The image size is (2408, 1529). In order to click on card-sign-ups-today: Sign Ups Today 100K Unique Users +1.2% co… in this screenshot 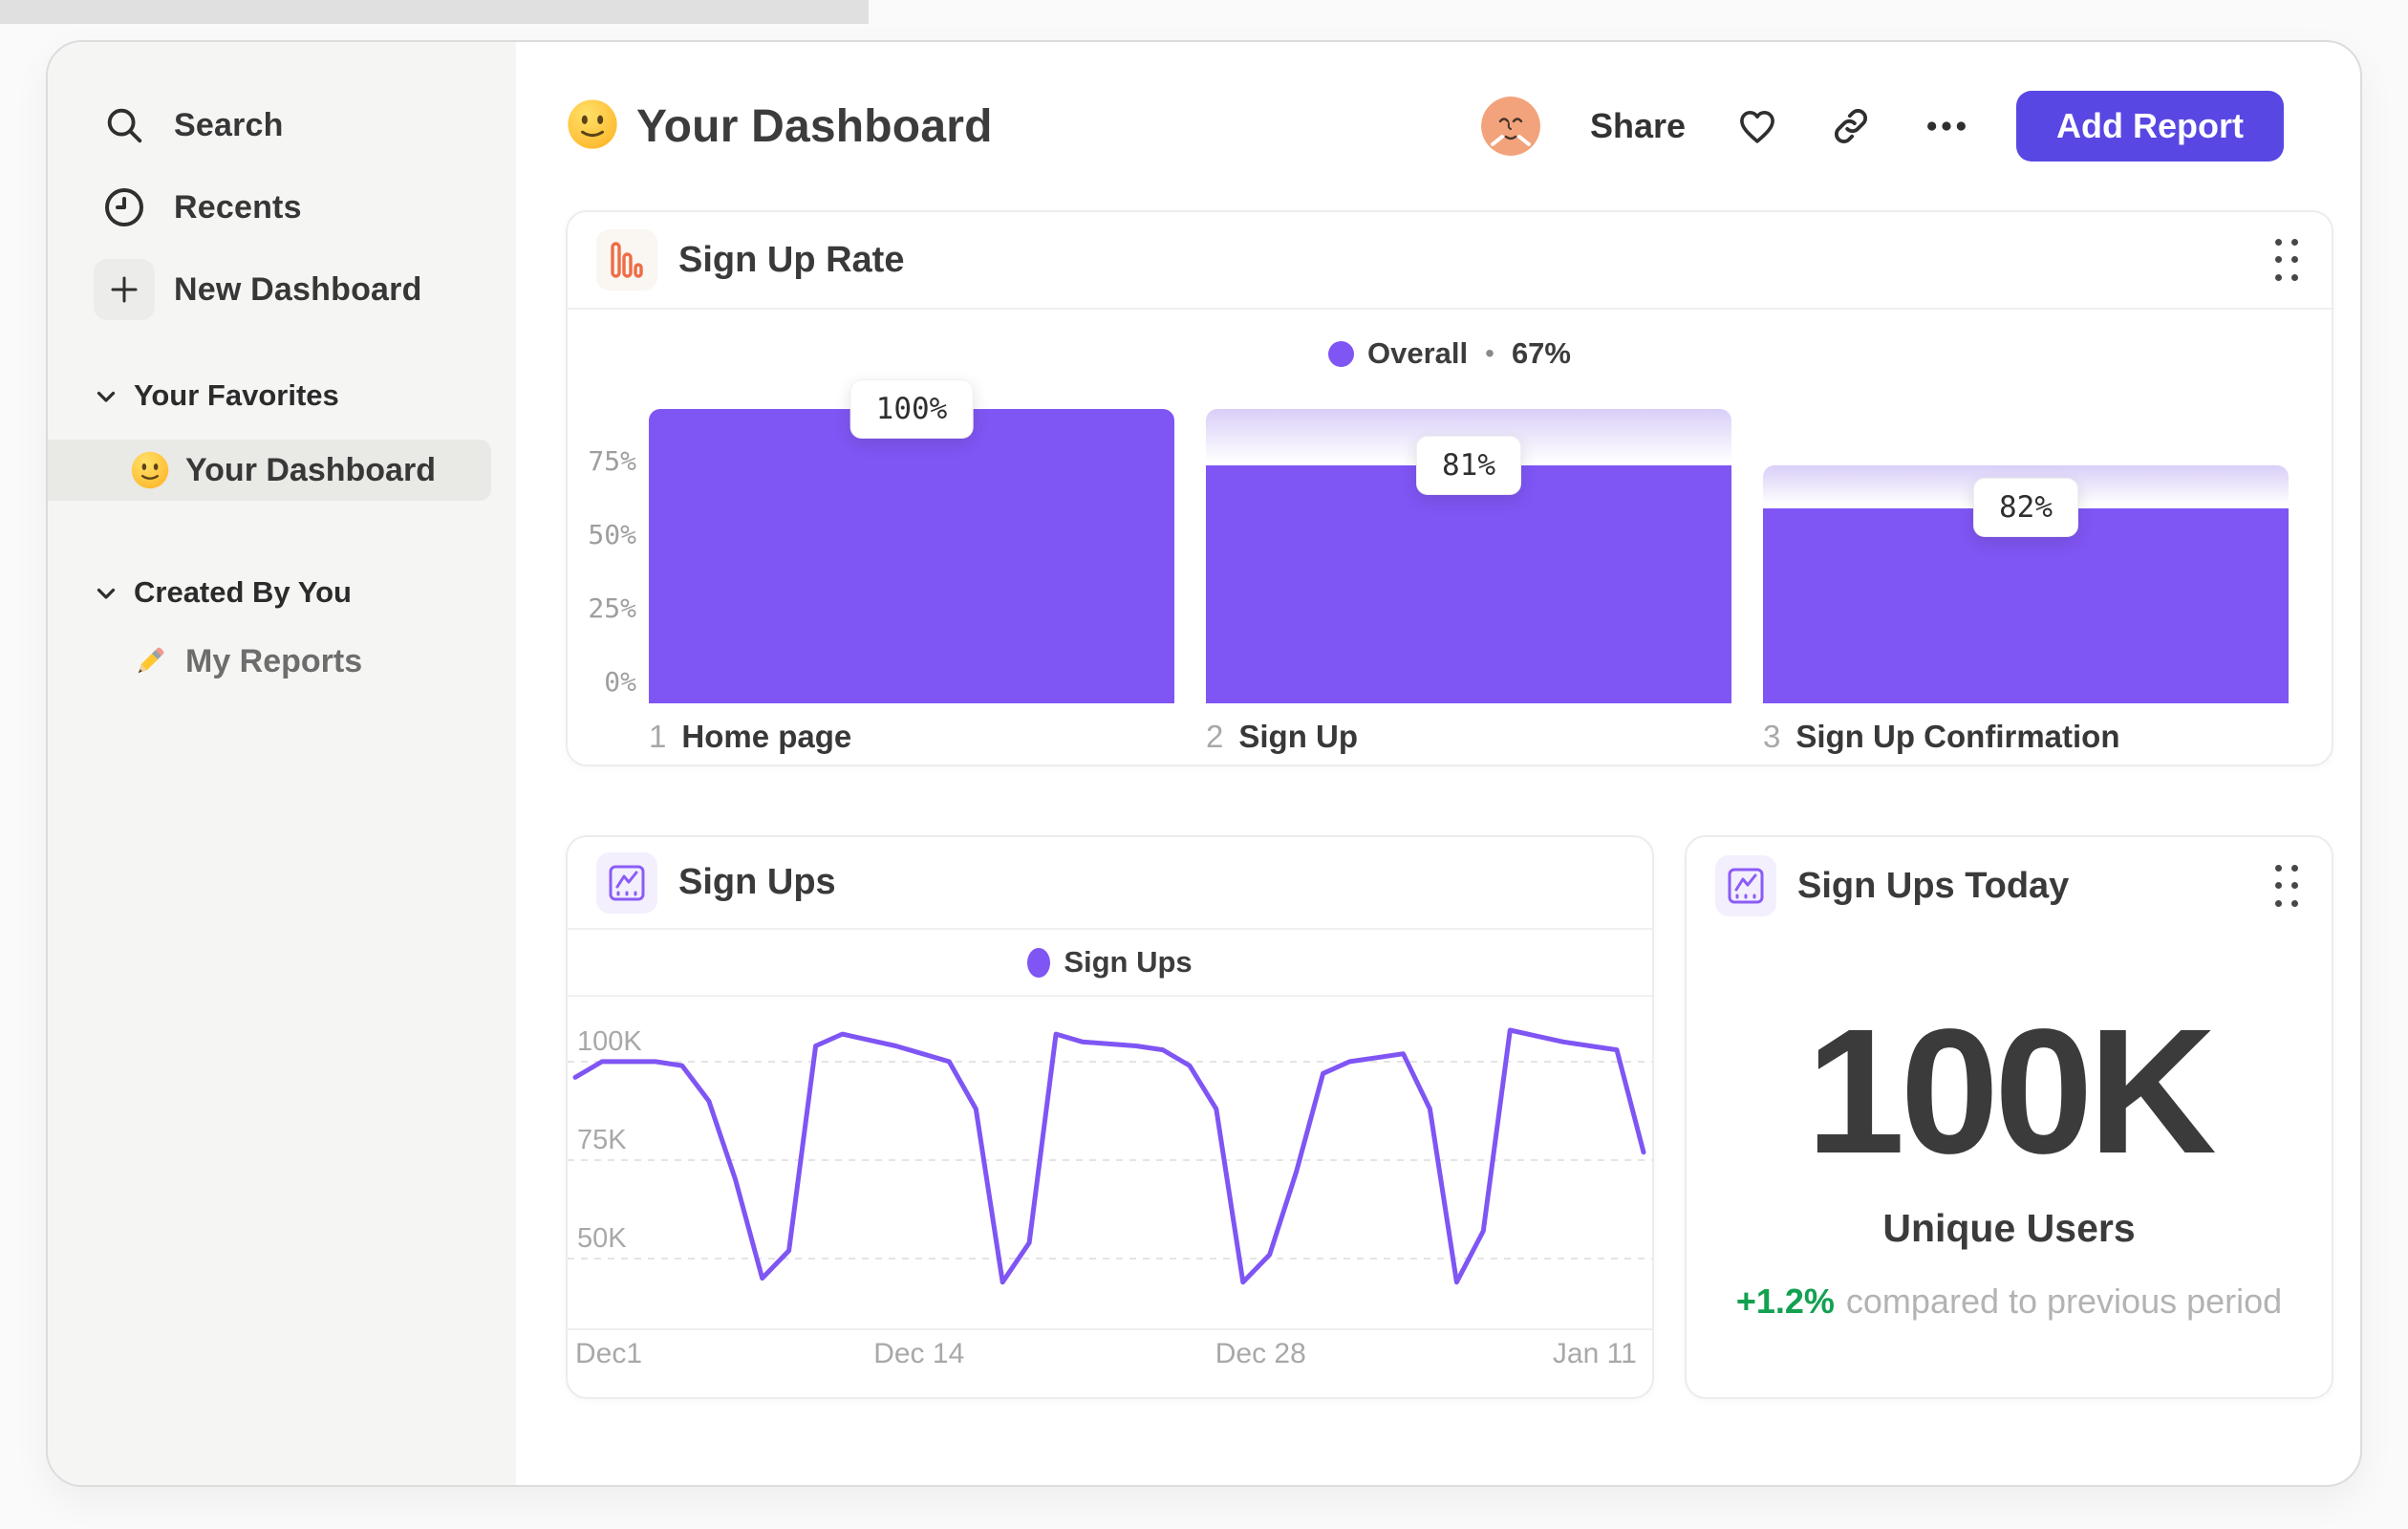, I will do `click(2009, 1117)`.